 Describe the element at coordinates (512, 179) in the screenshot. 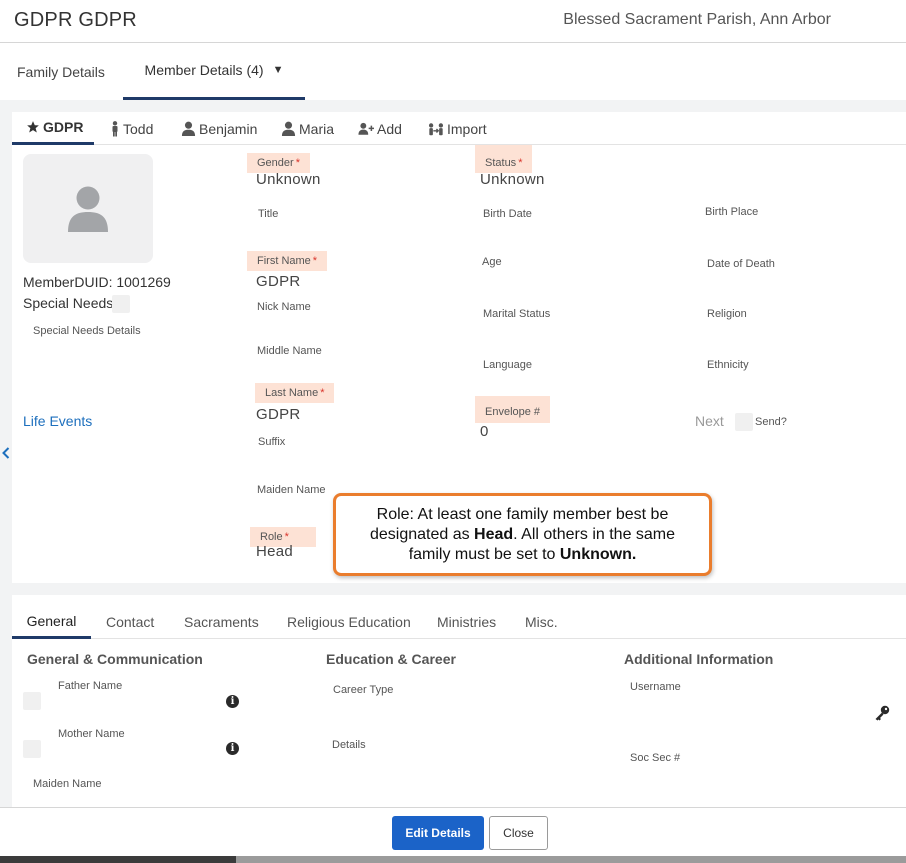

I see `status-value: Unknown` at that location.